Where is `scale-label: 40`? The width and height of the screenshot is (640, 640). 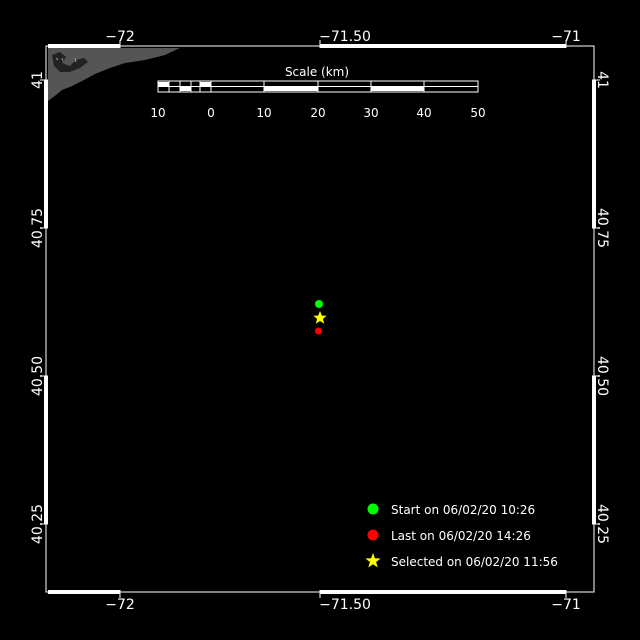
scale-label: 40 is located at coordinates (423, 113).